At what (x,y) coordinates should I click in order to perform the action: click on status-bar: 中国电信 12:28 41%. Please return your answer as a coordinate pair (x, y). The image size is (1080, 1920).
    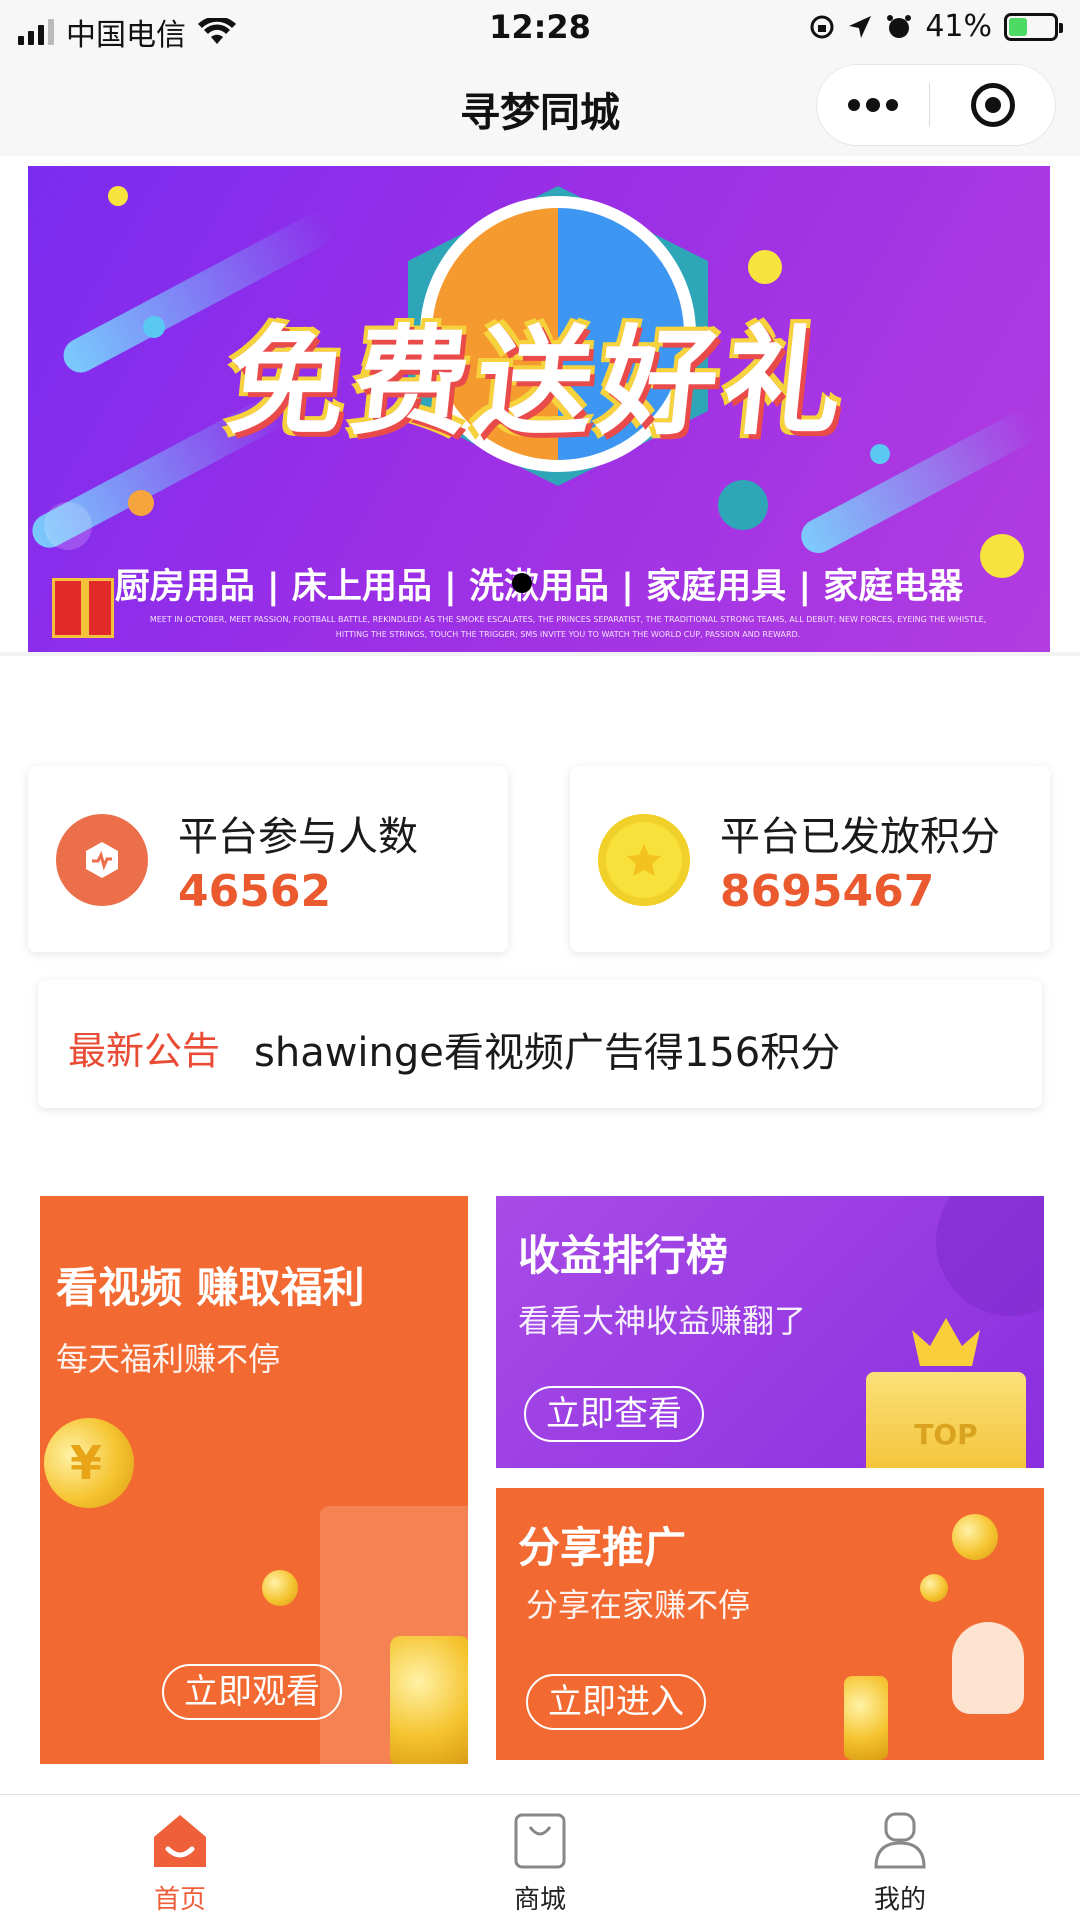
    Looking at the image, I should click on (540, 28).